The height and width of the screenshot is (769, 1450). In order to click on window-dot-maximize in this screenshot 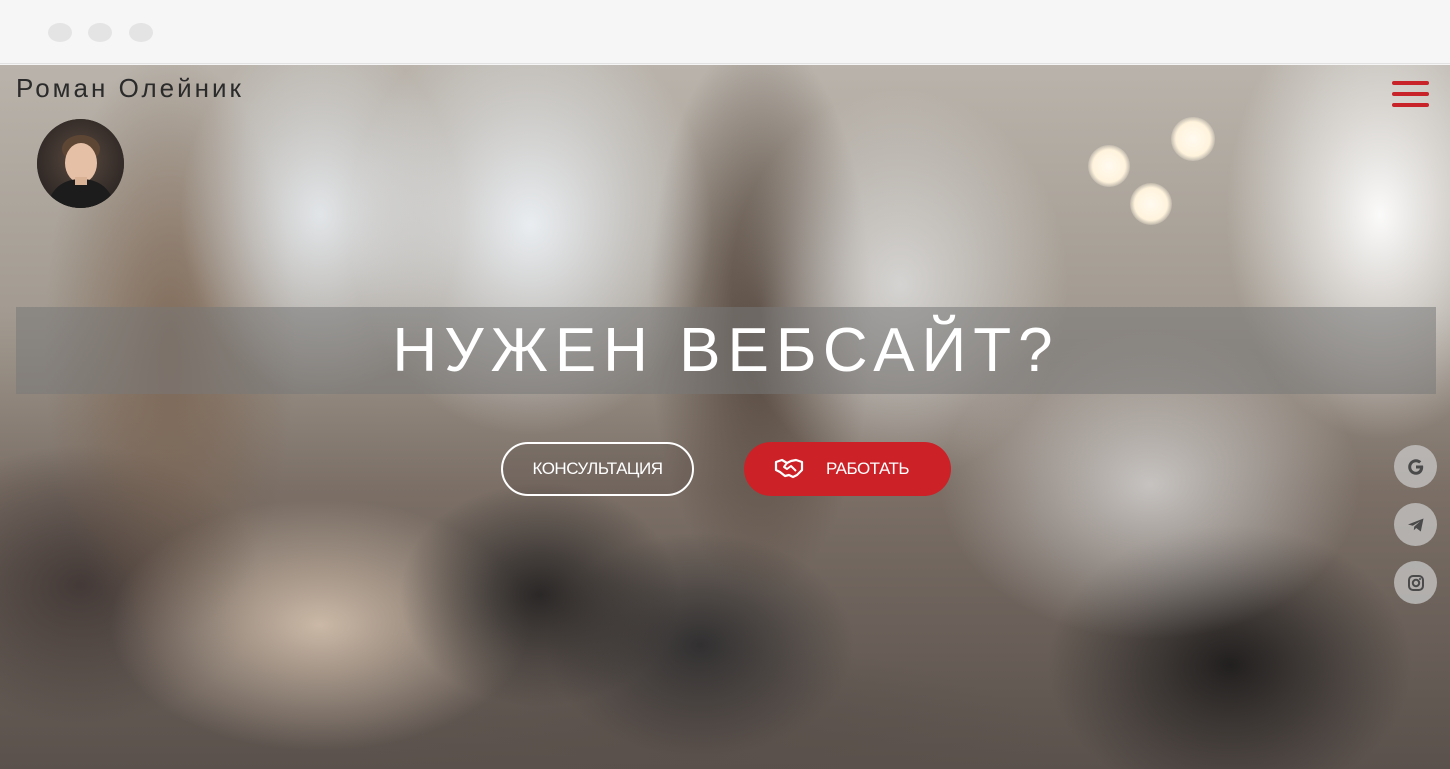, I will do `click(141, 32)`.